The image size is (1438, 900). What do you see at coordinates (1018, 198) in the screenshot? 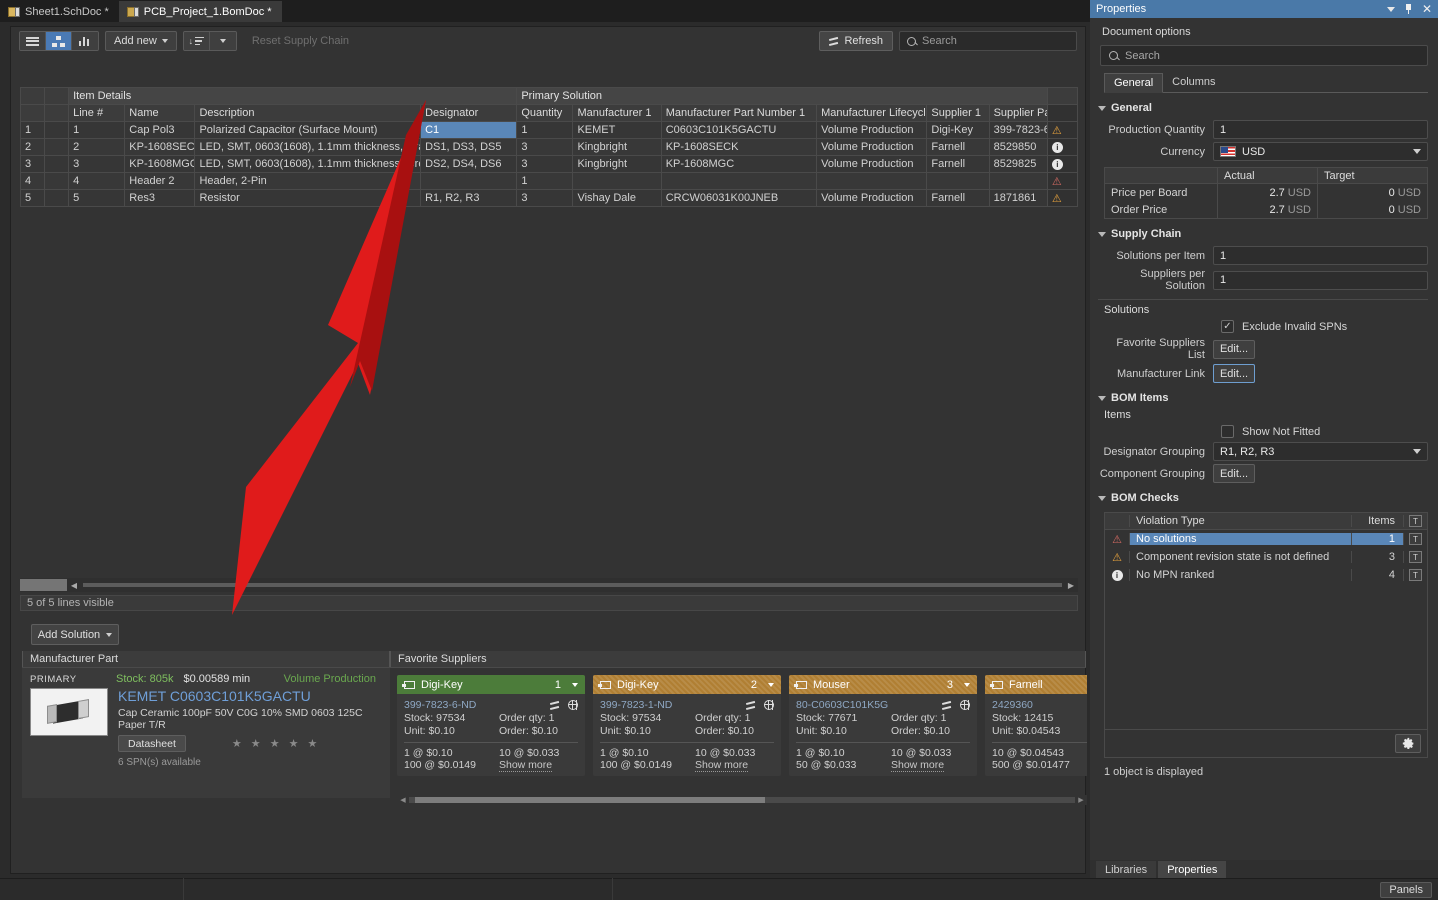
I see `cell-spn: 1871861` at bounding box center [1018, 198].